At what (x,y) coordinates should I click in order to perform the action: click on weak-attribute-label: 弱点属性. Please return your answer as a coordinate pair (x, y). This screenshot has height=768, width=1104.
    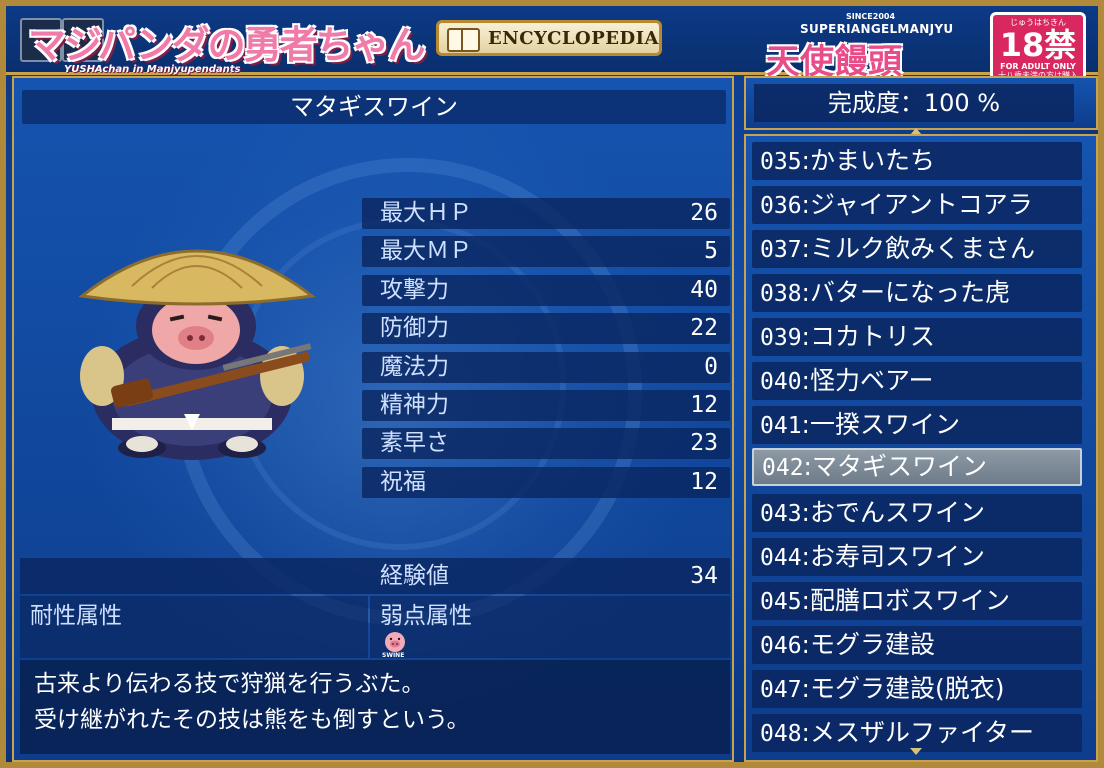
    Looking at the image, I should click on (426, 616).